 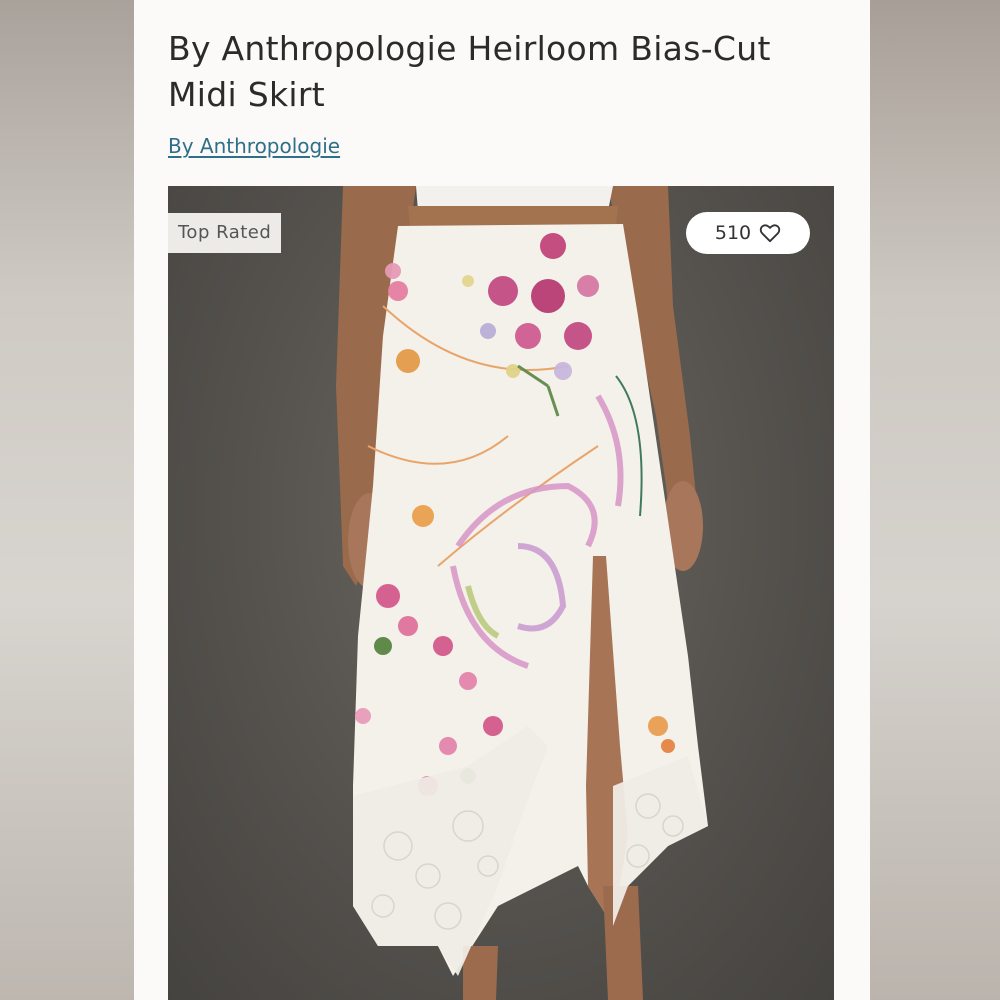 I want to click on background-blur-left, so click(x=67, y=500).